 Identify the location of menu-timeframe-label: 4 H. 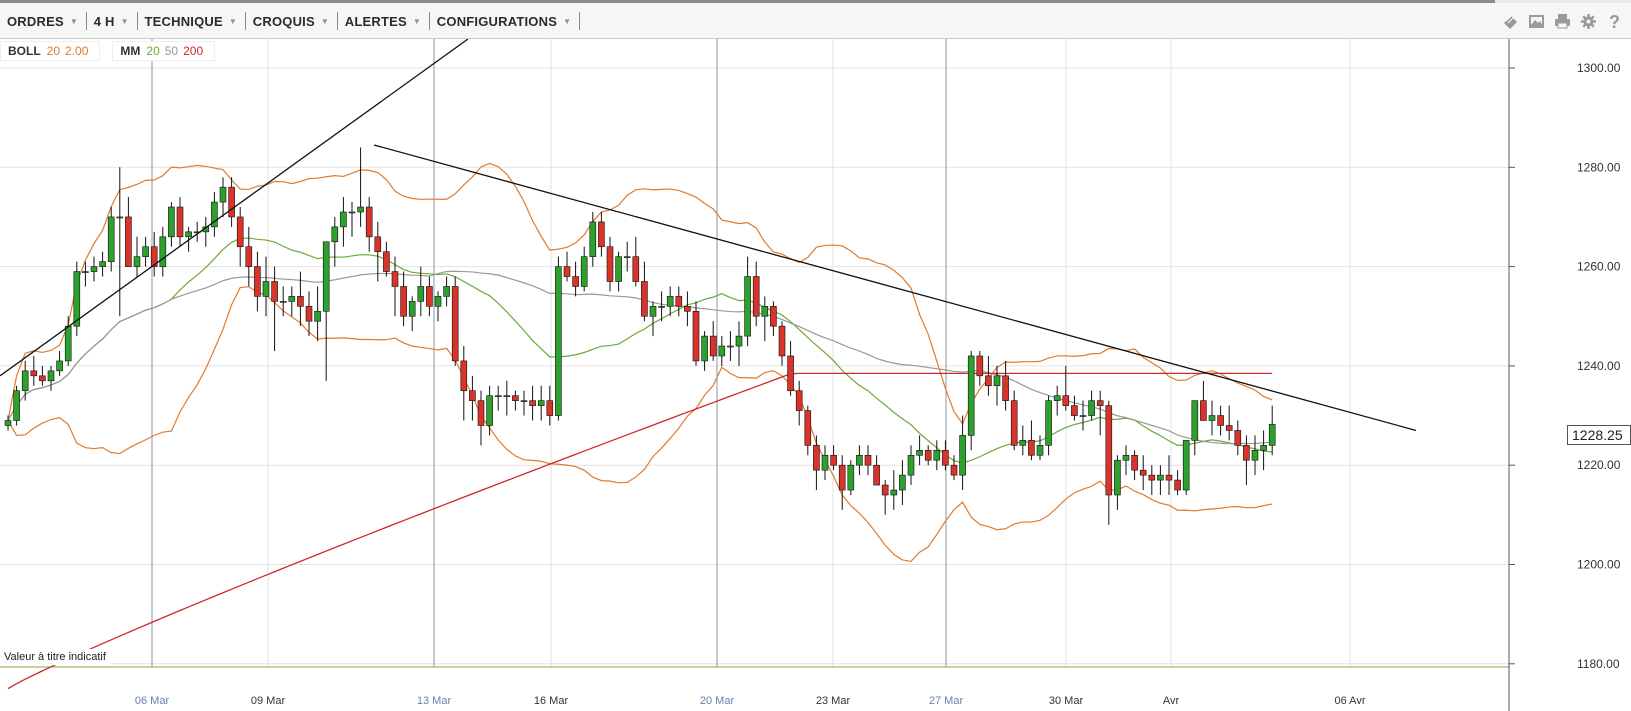
(104, 21).